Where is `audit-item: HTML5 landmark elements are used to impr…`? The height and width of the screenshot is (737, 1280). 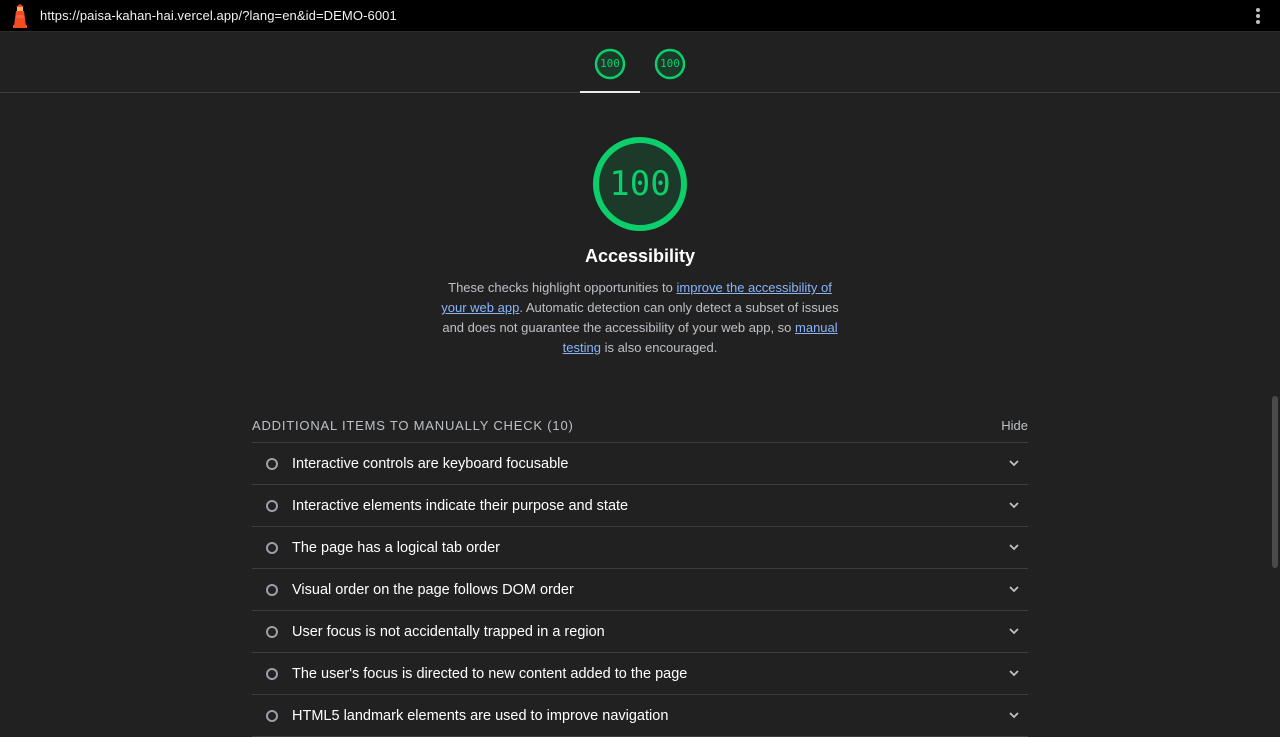 audit-item: HTML5 landmark elements are used to impr… is located at coordinates (640, 716).